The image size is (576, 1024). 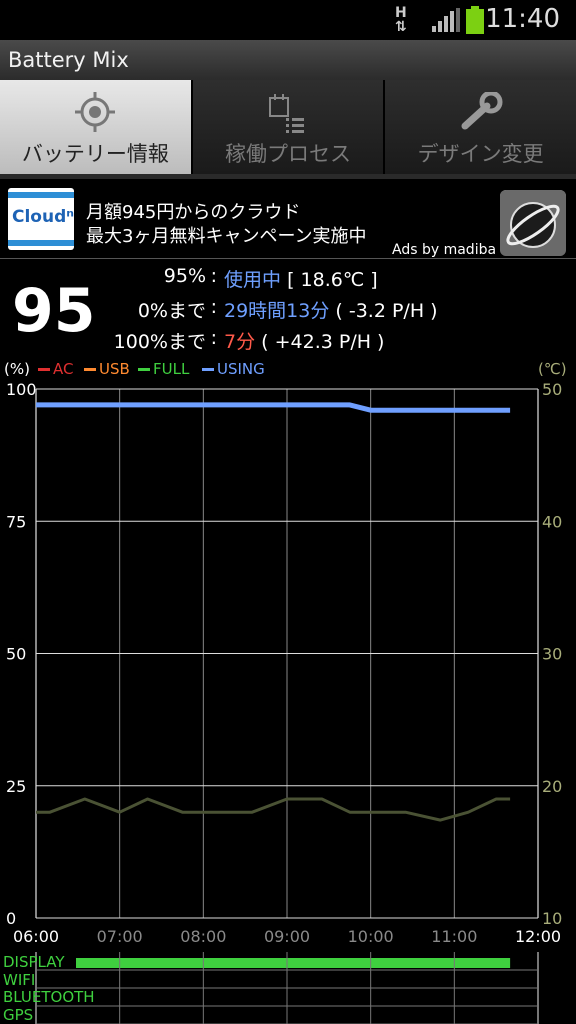 I want to click on y-left-tick-label: 75, so click(x=16, y=521).